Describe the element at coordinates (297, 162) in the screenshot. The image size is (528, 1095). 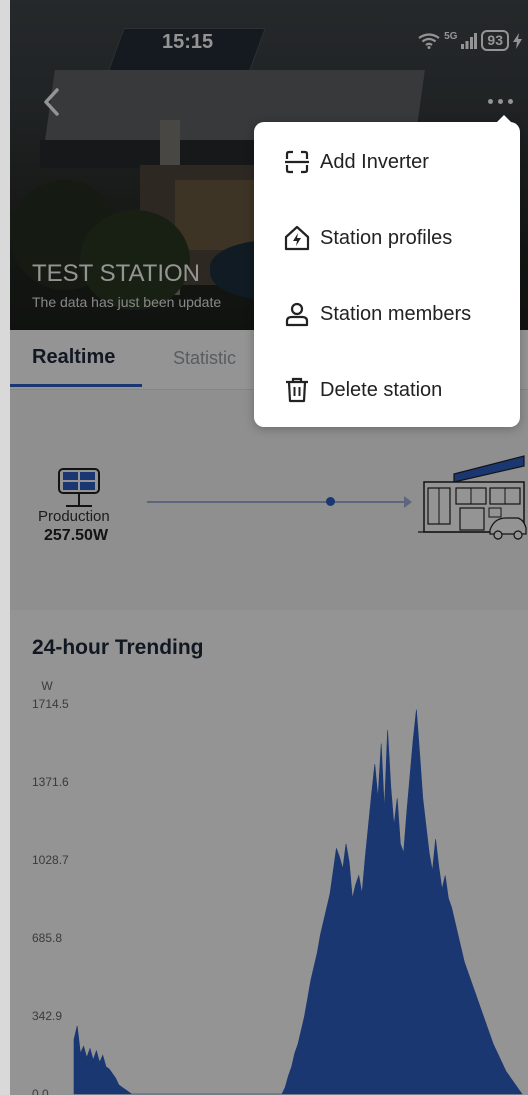
I see `scan-icon` at that location.